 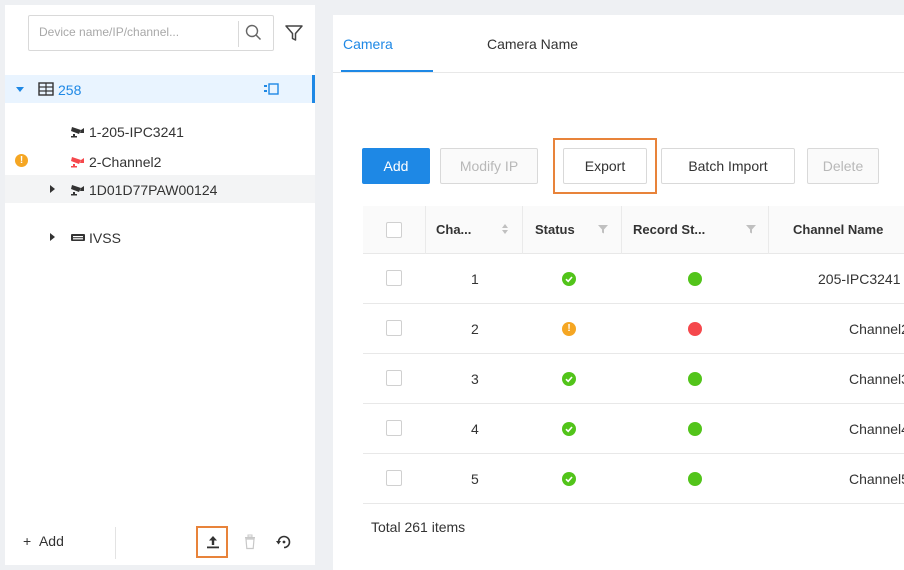 I want to click on batch-import-button: Batch Import, so click(x=728, y=166).